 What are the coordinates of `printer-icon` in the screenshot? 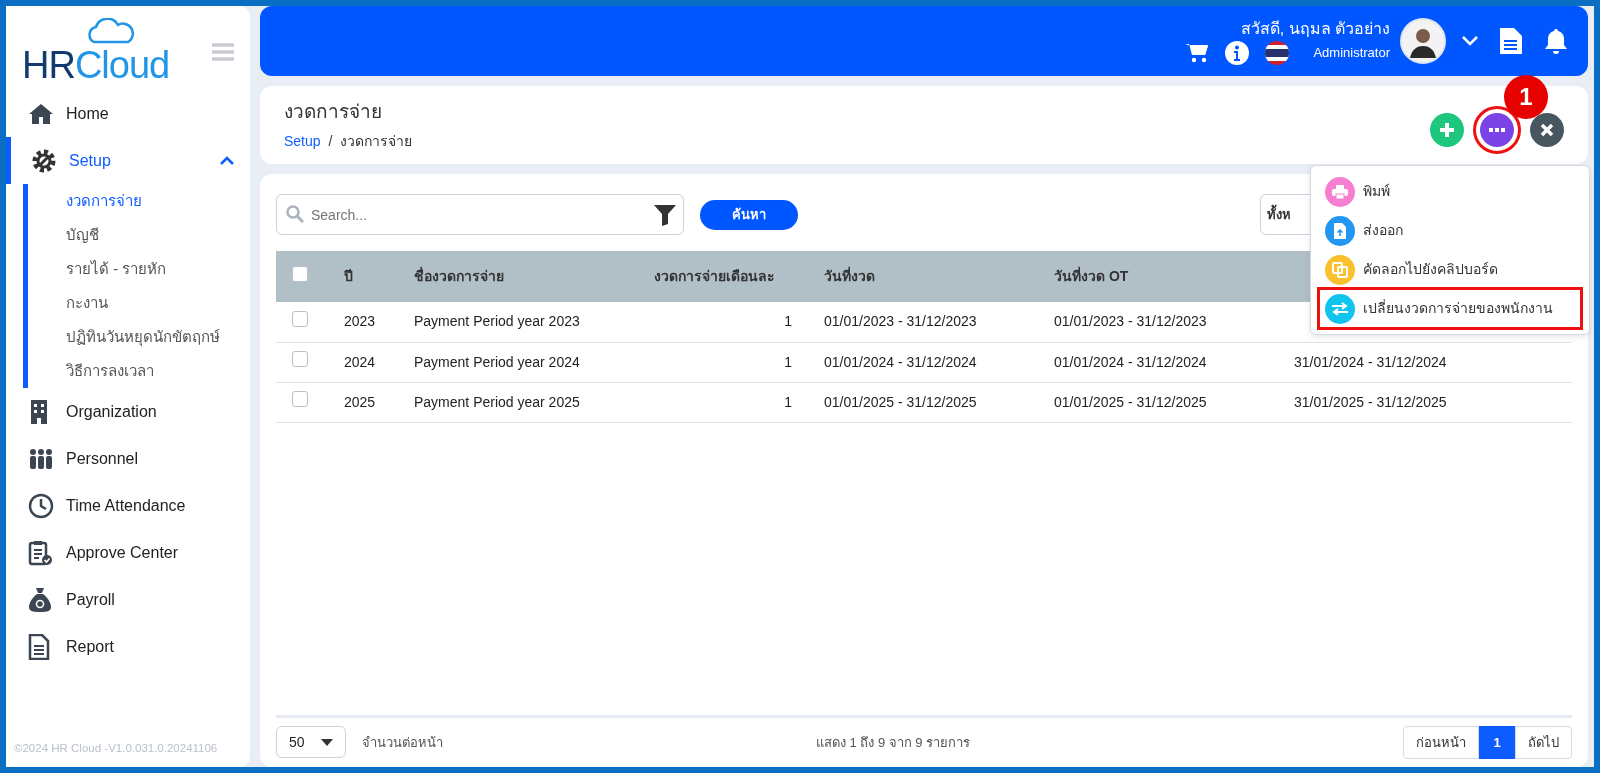 It's located at (1340, 191).